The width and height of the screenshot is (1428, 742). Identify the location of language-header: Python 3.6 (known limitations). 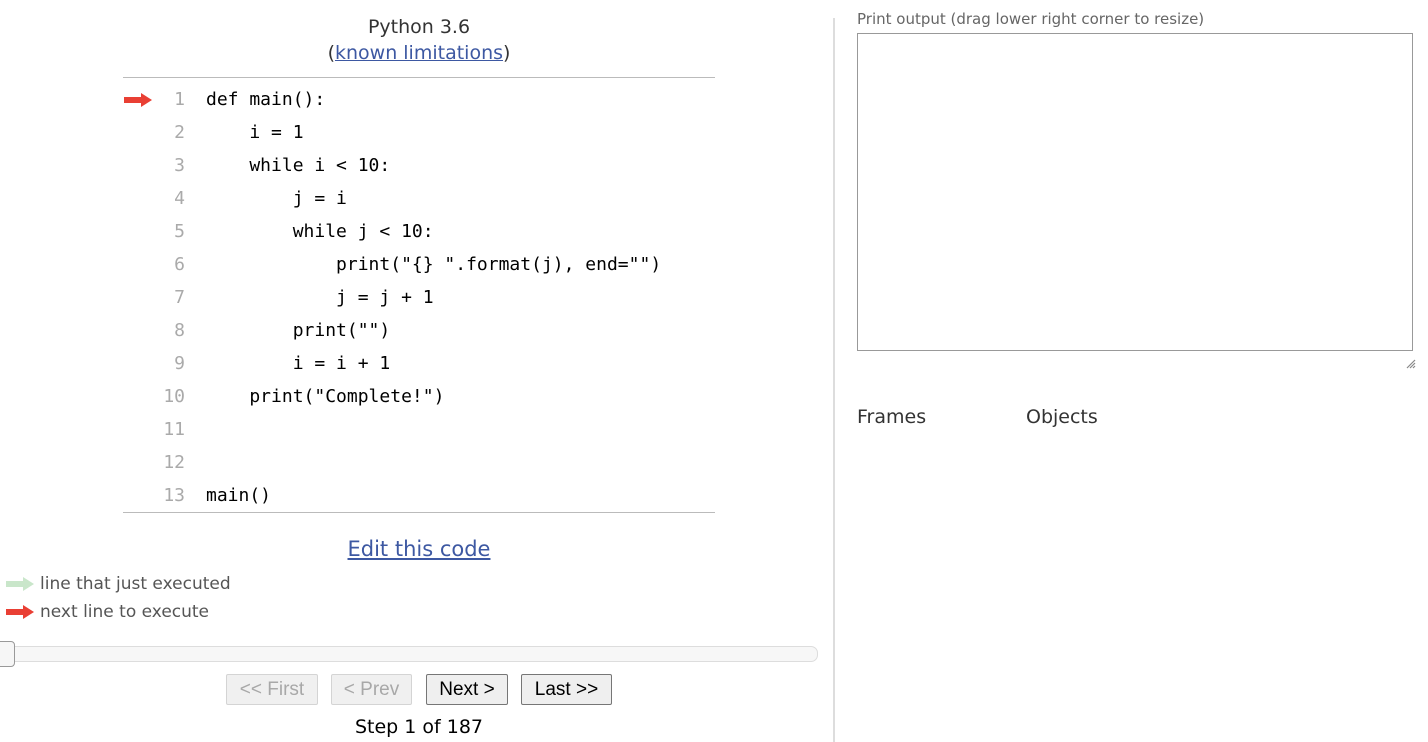
(419, 40).